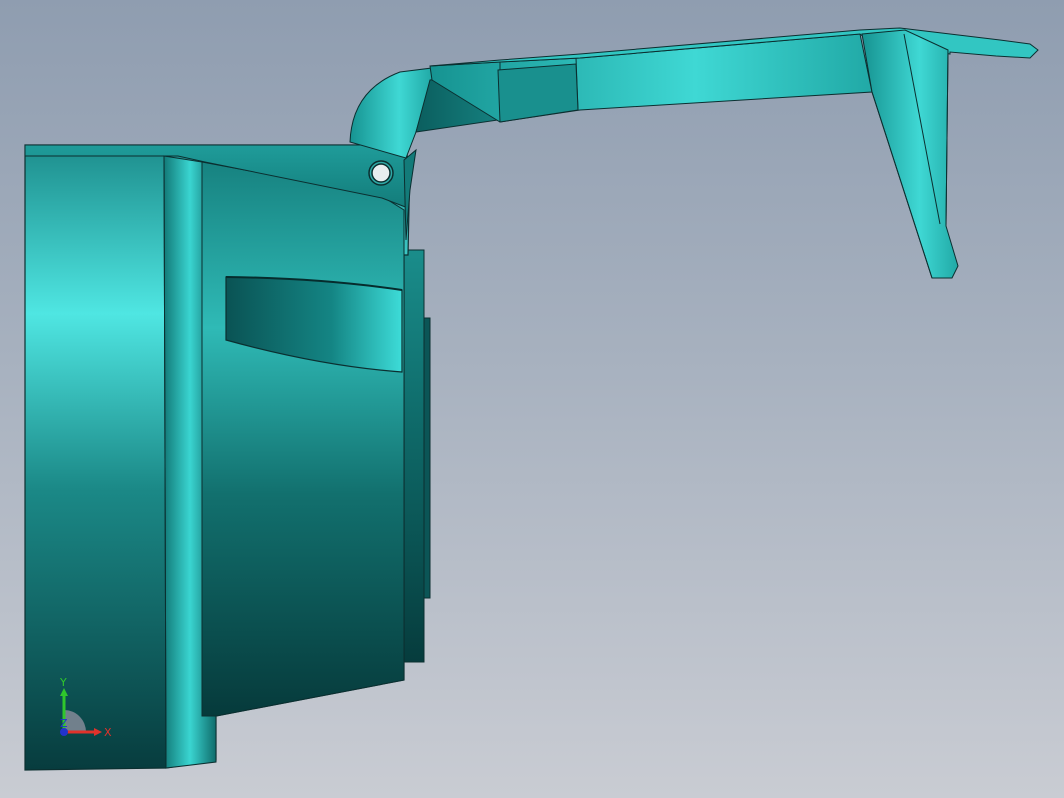  I want to click on rear-flange, so click(417, 456).